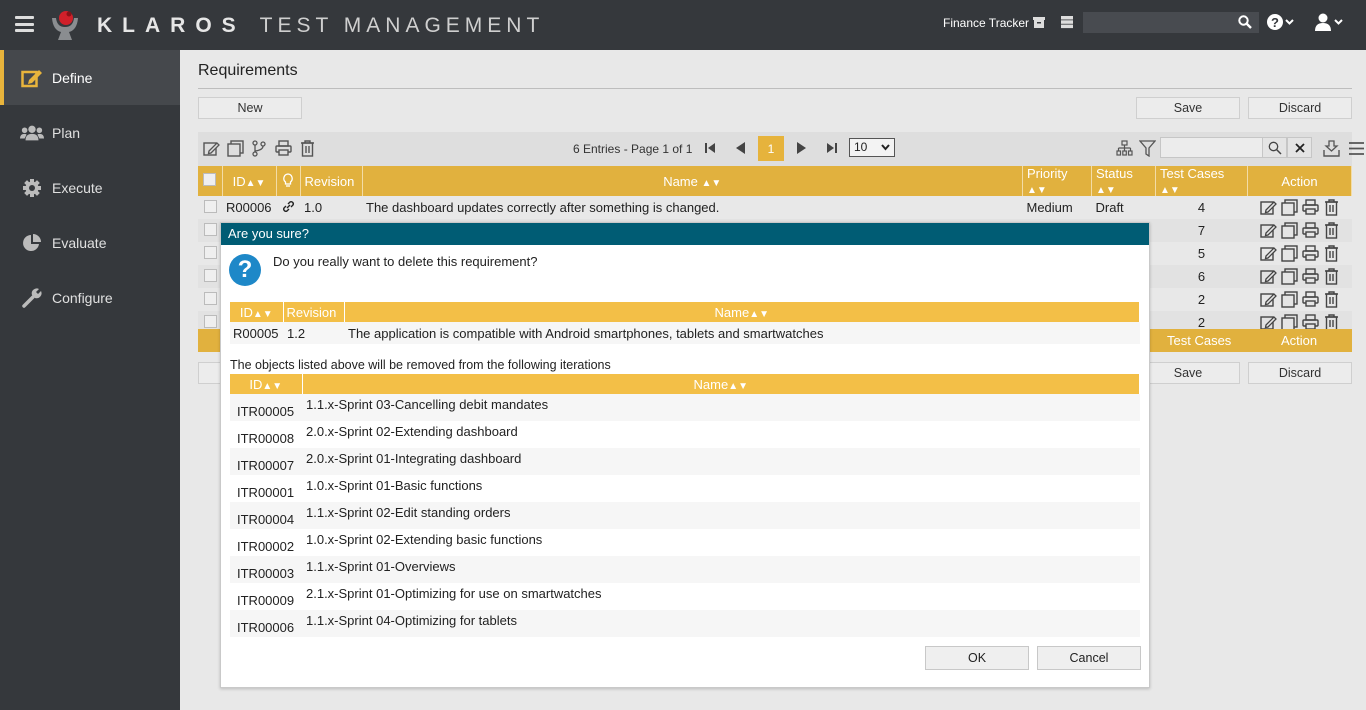 Image resolution: width=1366 pixels, height=710 pixels. Describe the element at coordinates (711, 384) in the screenshot. I see `column-label: Name` at that location.